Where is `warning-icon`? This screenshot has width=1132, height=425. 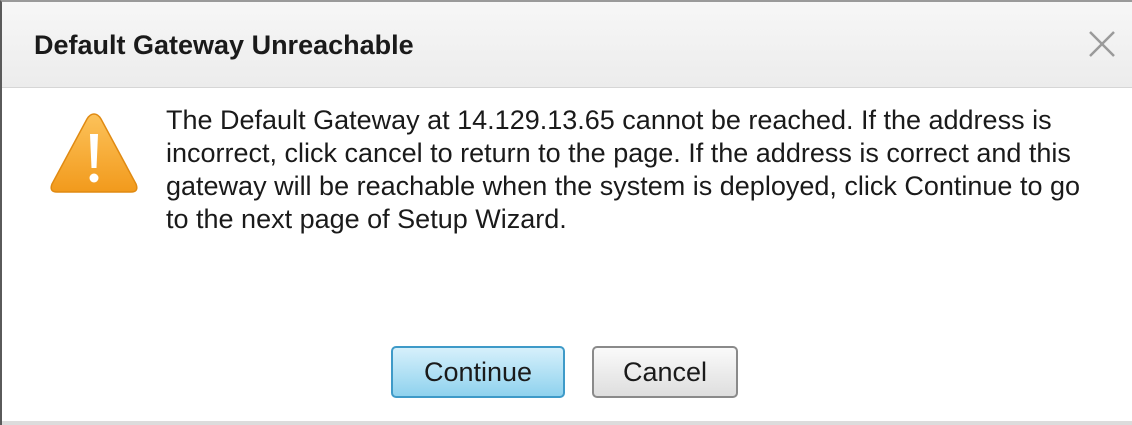 warning-icon is located at coordinates (94, 153).